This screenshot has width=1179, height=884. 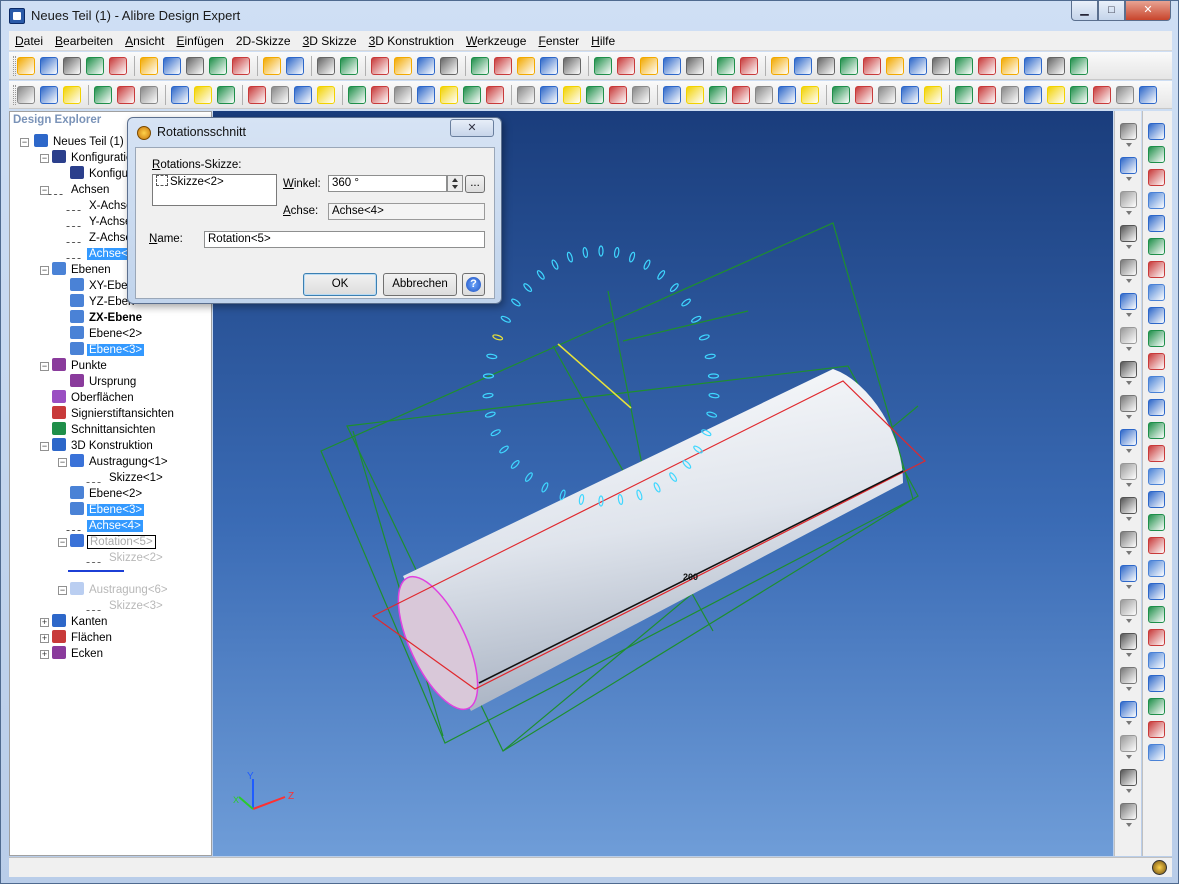 What do you see at coordinates (100, 206) in the screenshot?
I see `tree-item: X-Achse` at bounding box center [100, 206].